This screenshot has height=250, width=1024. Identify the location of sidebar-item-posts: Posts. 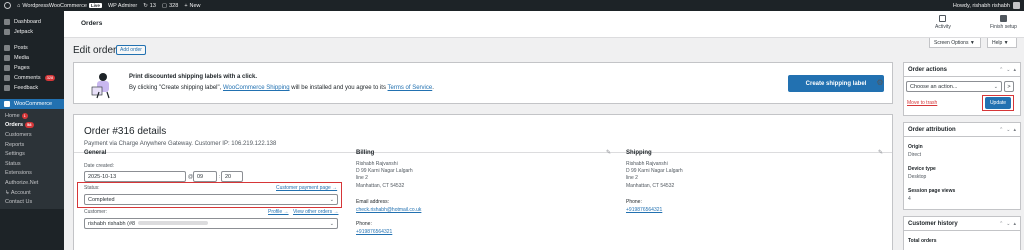
(32, 48).